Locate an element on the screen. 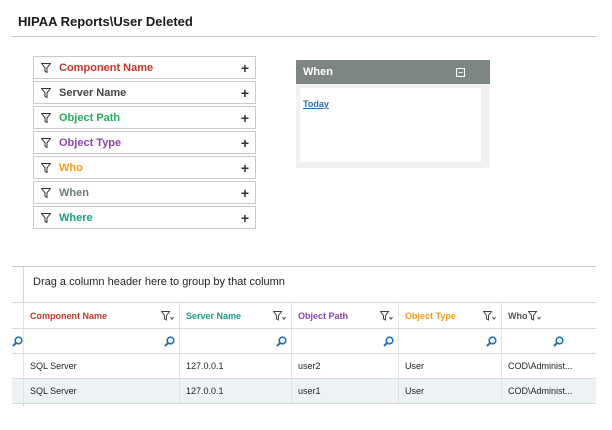 Image resolution: width=612 pixels, height=430 pixels. filter-who: Who + is located at coordinates (144, 167).